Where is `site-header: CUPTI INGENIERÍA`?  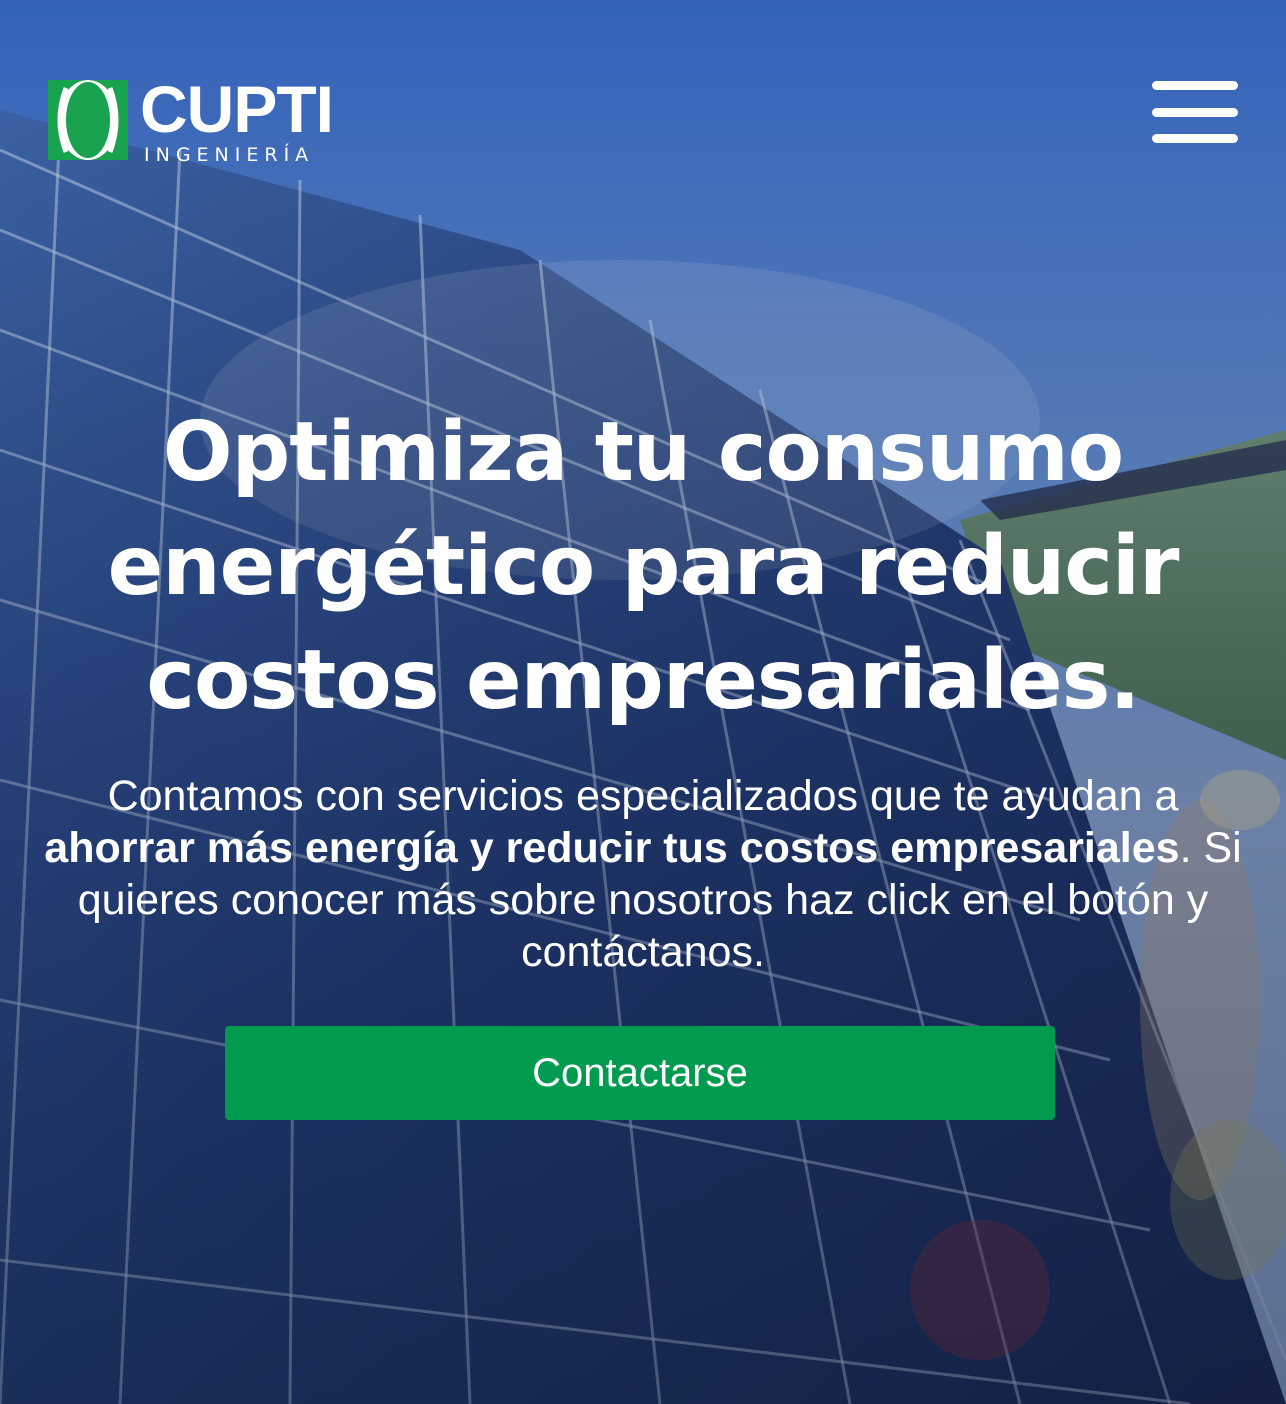 site-header: CUPTI INGENIERÍA is located at coordinates (643, 118).